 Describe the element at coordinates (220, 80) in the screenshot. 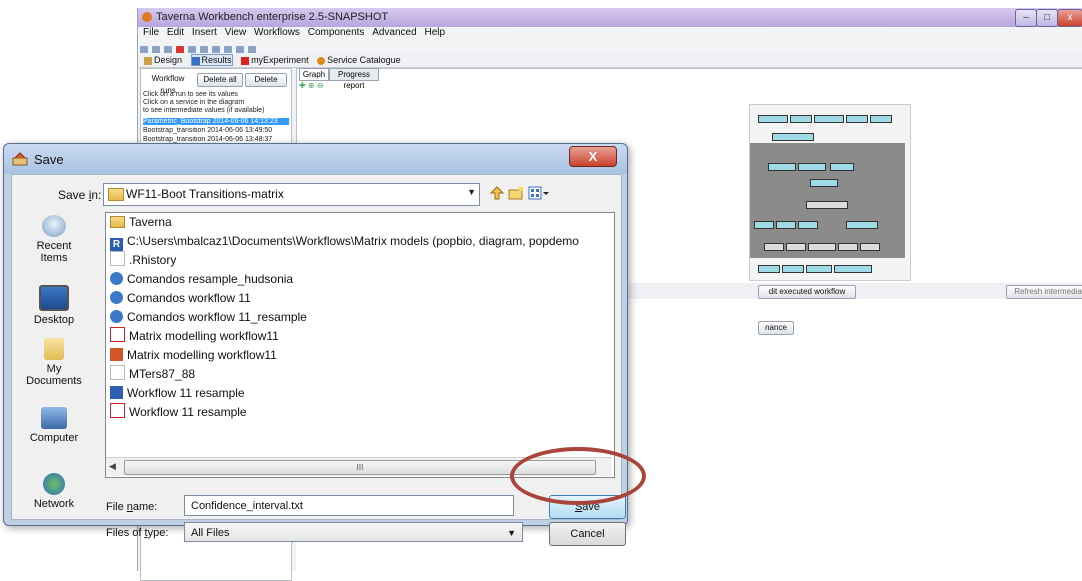

I see `delete-all-button: Delete all` at that location.